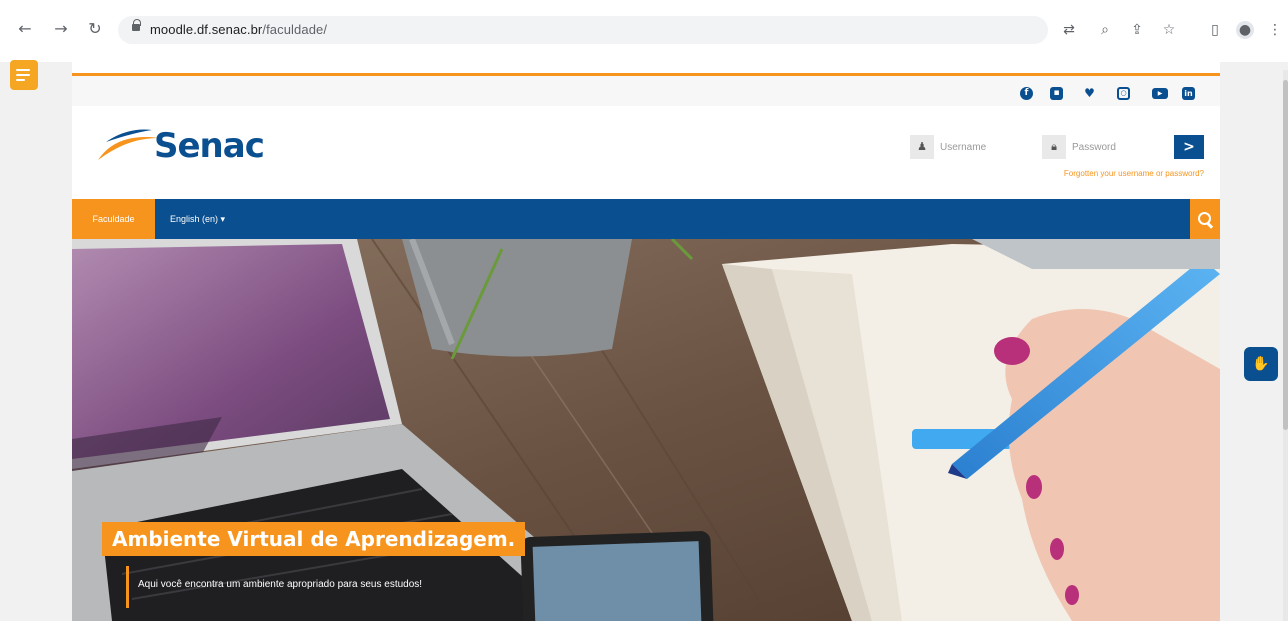  Describe the element at coordinates (1245, 30) in the screenshot. I see `profile-icon: ●` at that location.